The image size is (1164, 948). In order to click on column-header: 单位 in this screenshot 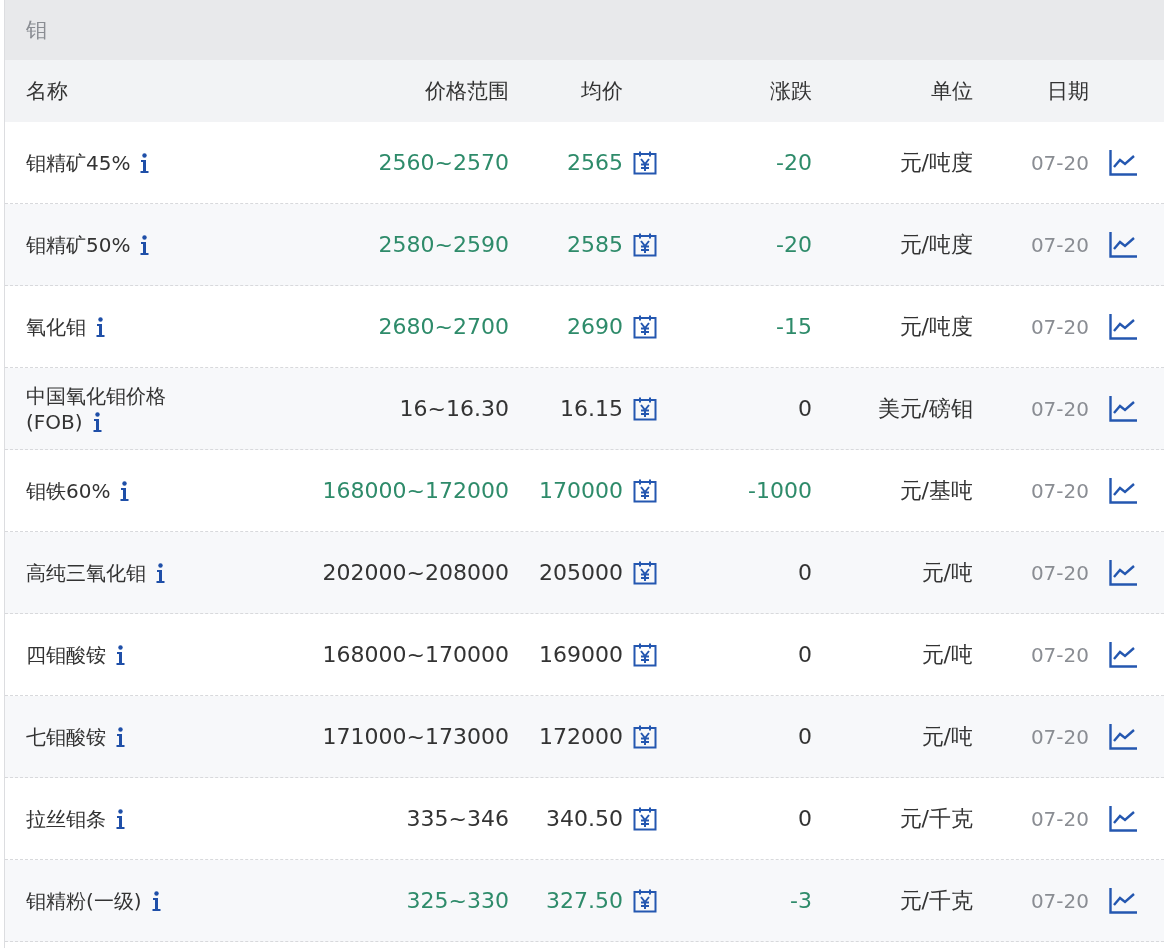, I will do `click(952, 91)`.